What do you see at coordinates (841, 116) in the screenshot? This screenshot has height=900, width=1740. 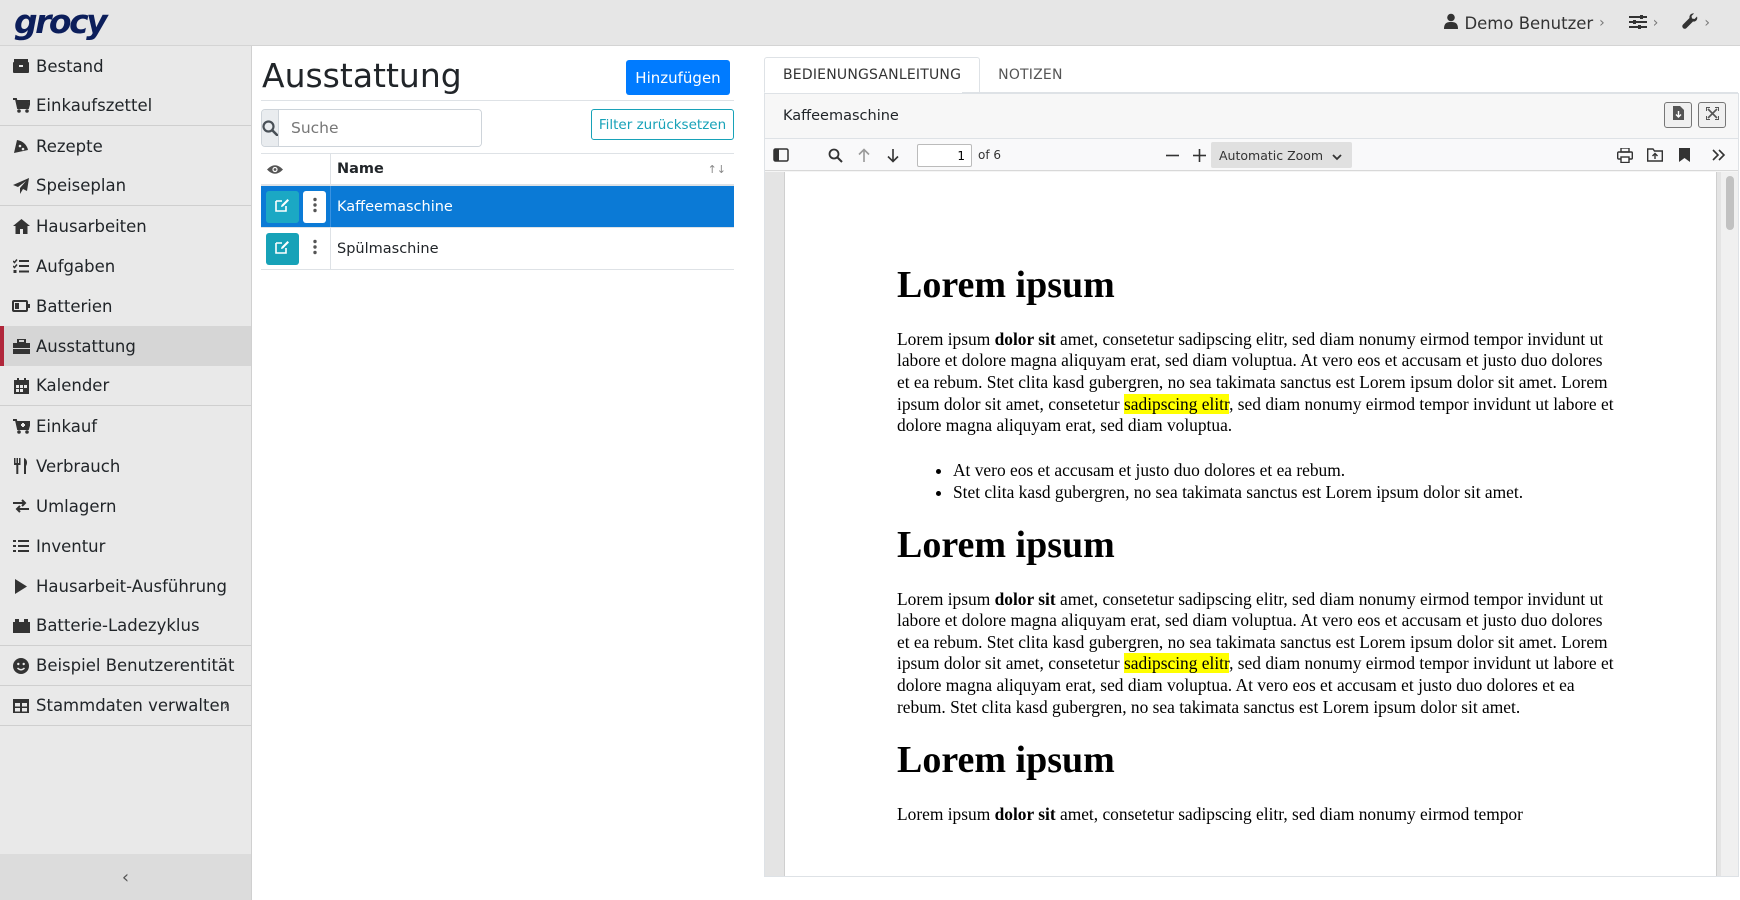 I see `card-title: Kaffeemaschine` at bounding box center [841, 116].